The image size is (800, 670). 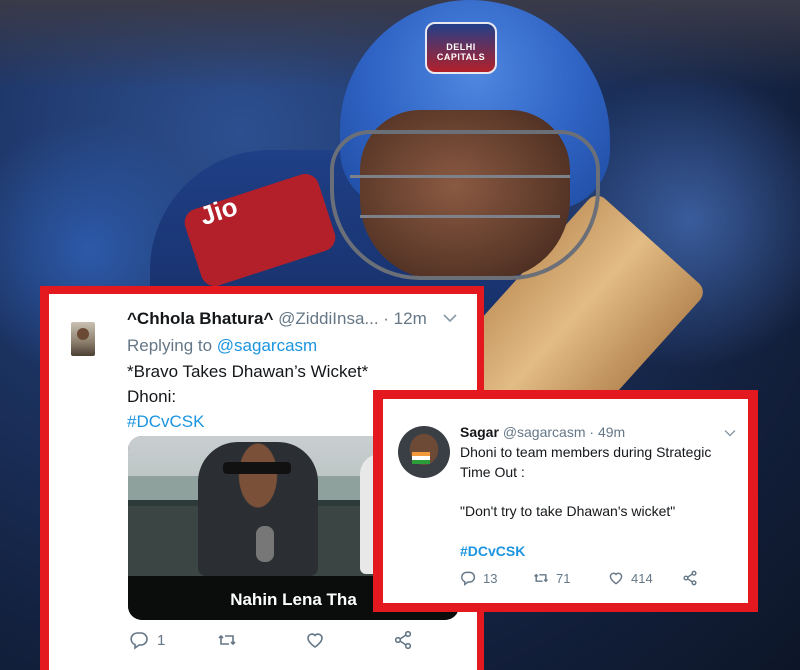 What do you see at coordinates (551, 578) in the screenshot?
I see `retweet-button: 71` at bounding box center [551, 578].